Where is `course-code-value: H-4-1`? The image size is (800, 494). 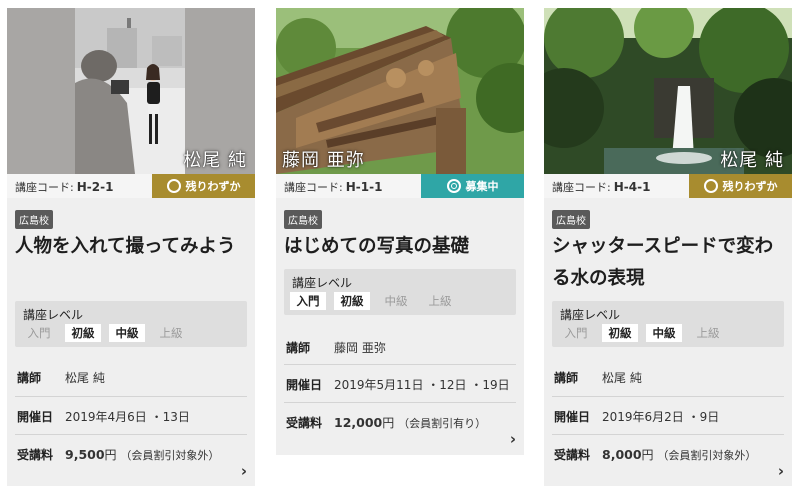 course-code-value: H-4-1 is located at coordinates (632, 187).